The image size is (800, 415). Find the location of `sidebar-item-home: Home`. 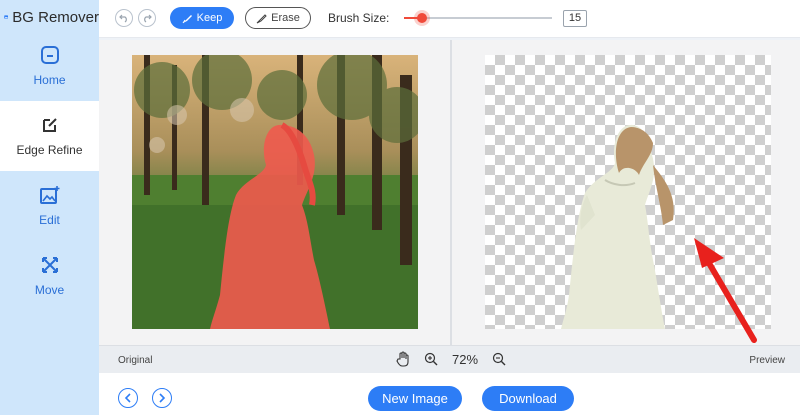

sidebar-item-home: Home is located at coordinates (49, 66).